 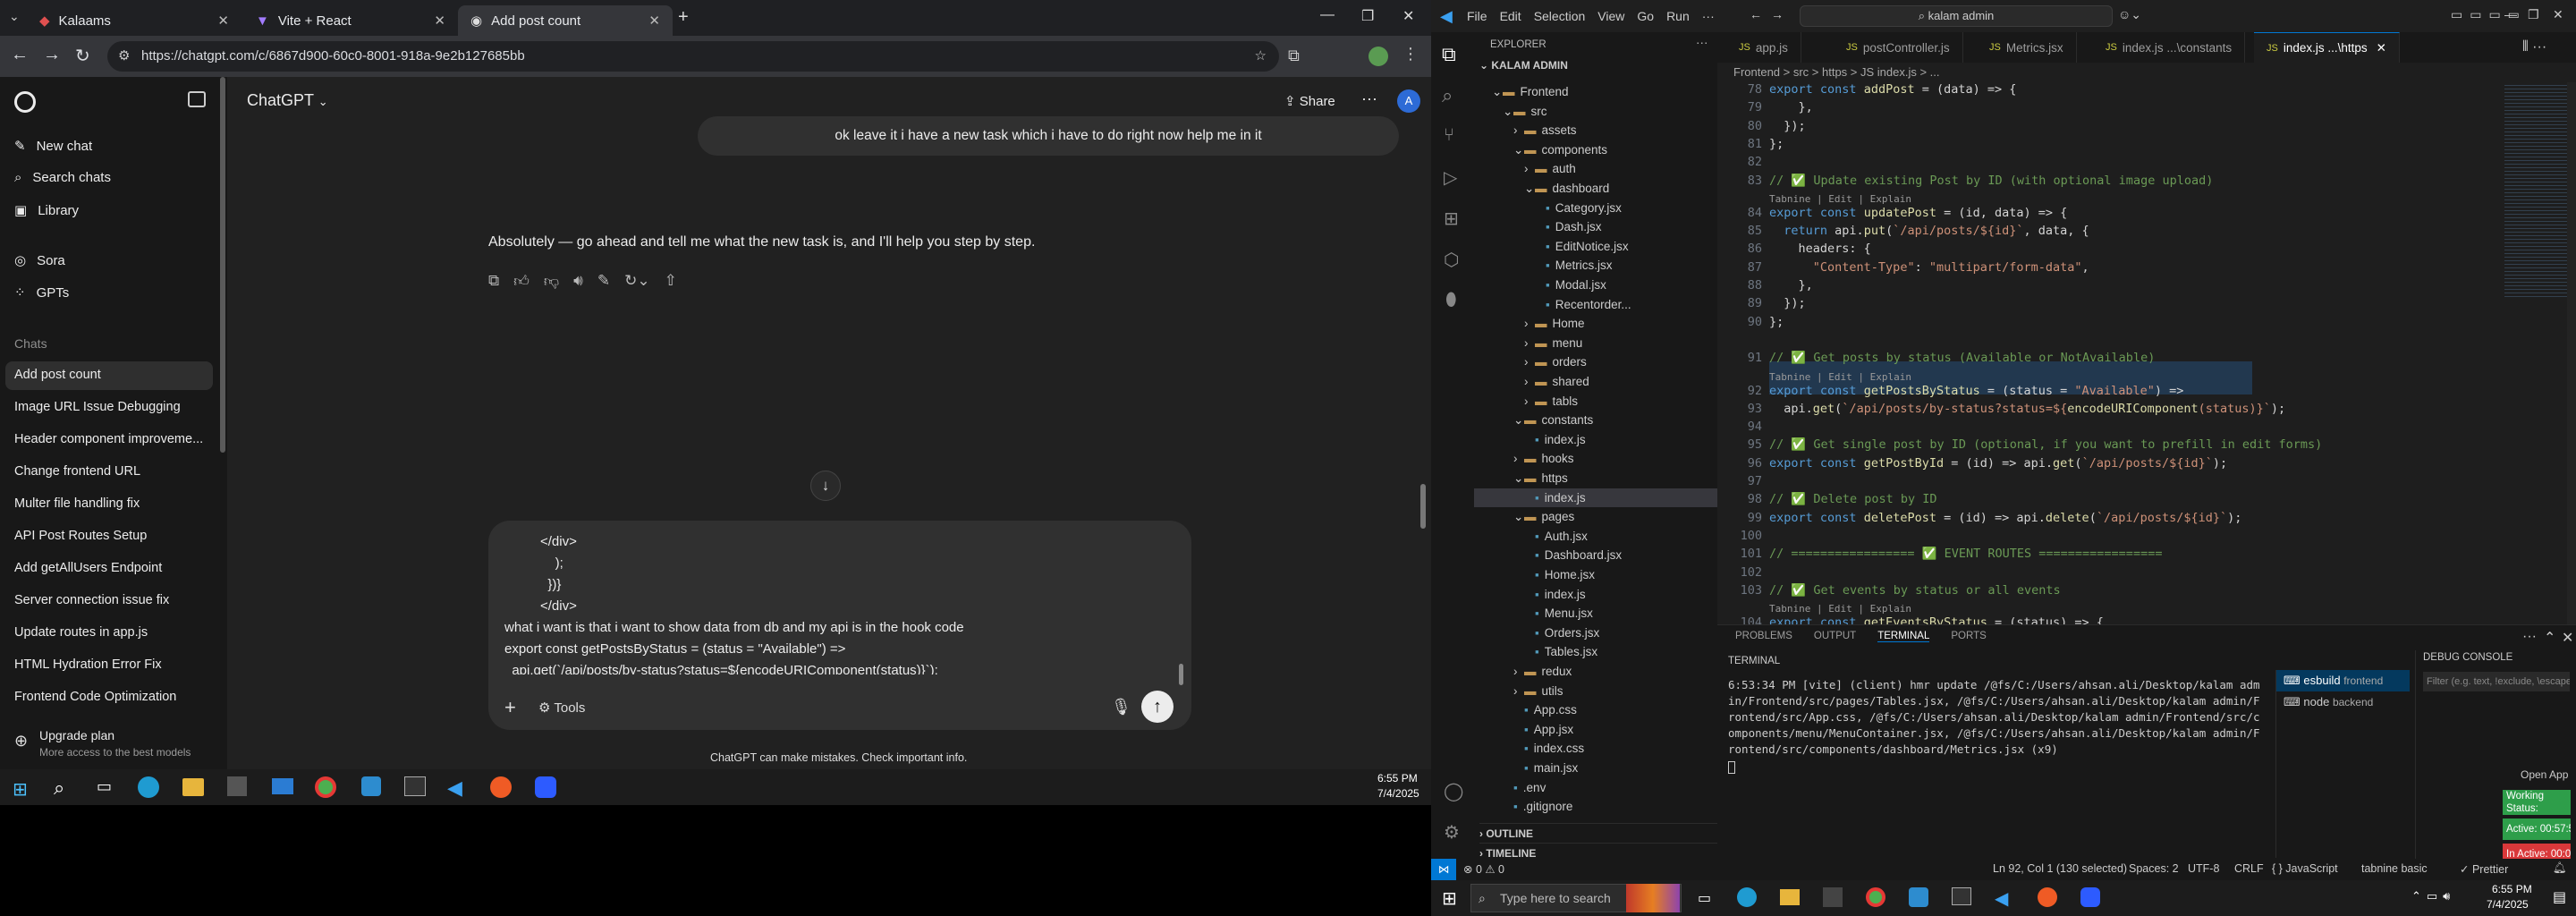 What do you see at coordinates (1595, 188) in the screenshot?
I see `tree-folder: ⌄▬ dashboard` at bounding box center [1595, 188].